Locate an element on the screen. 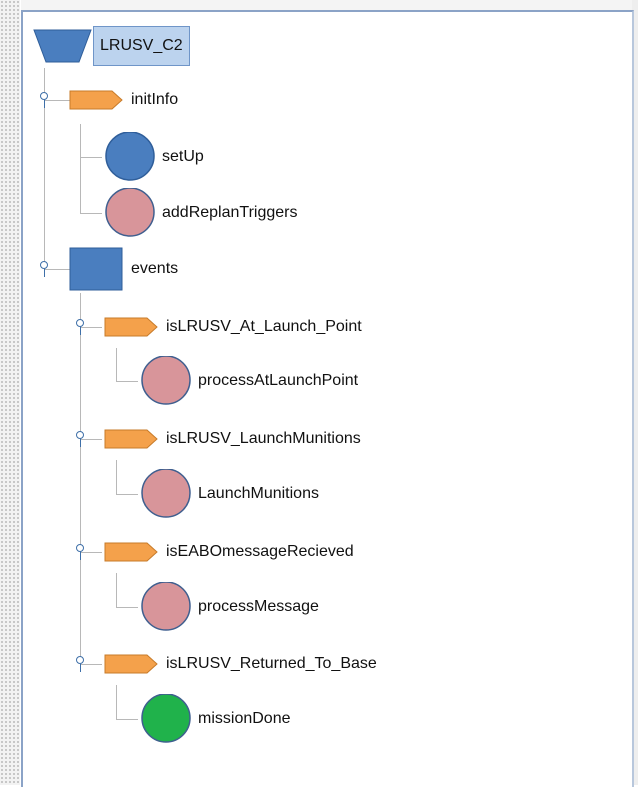  node-label: LaunchMunitions is located at coordinates (258, 493).